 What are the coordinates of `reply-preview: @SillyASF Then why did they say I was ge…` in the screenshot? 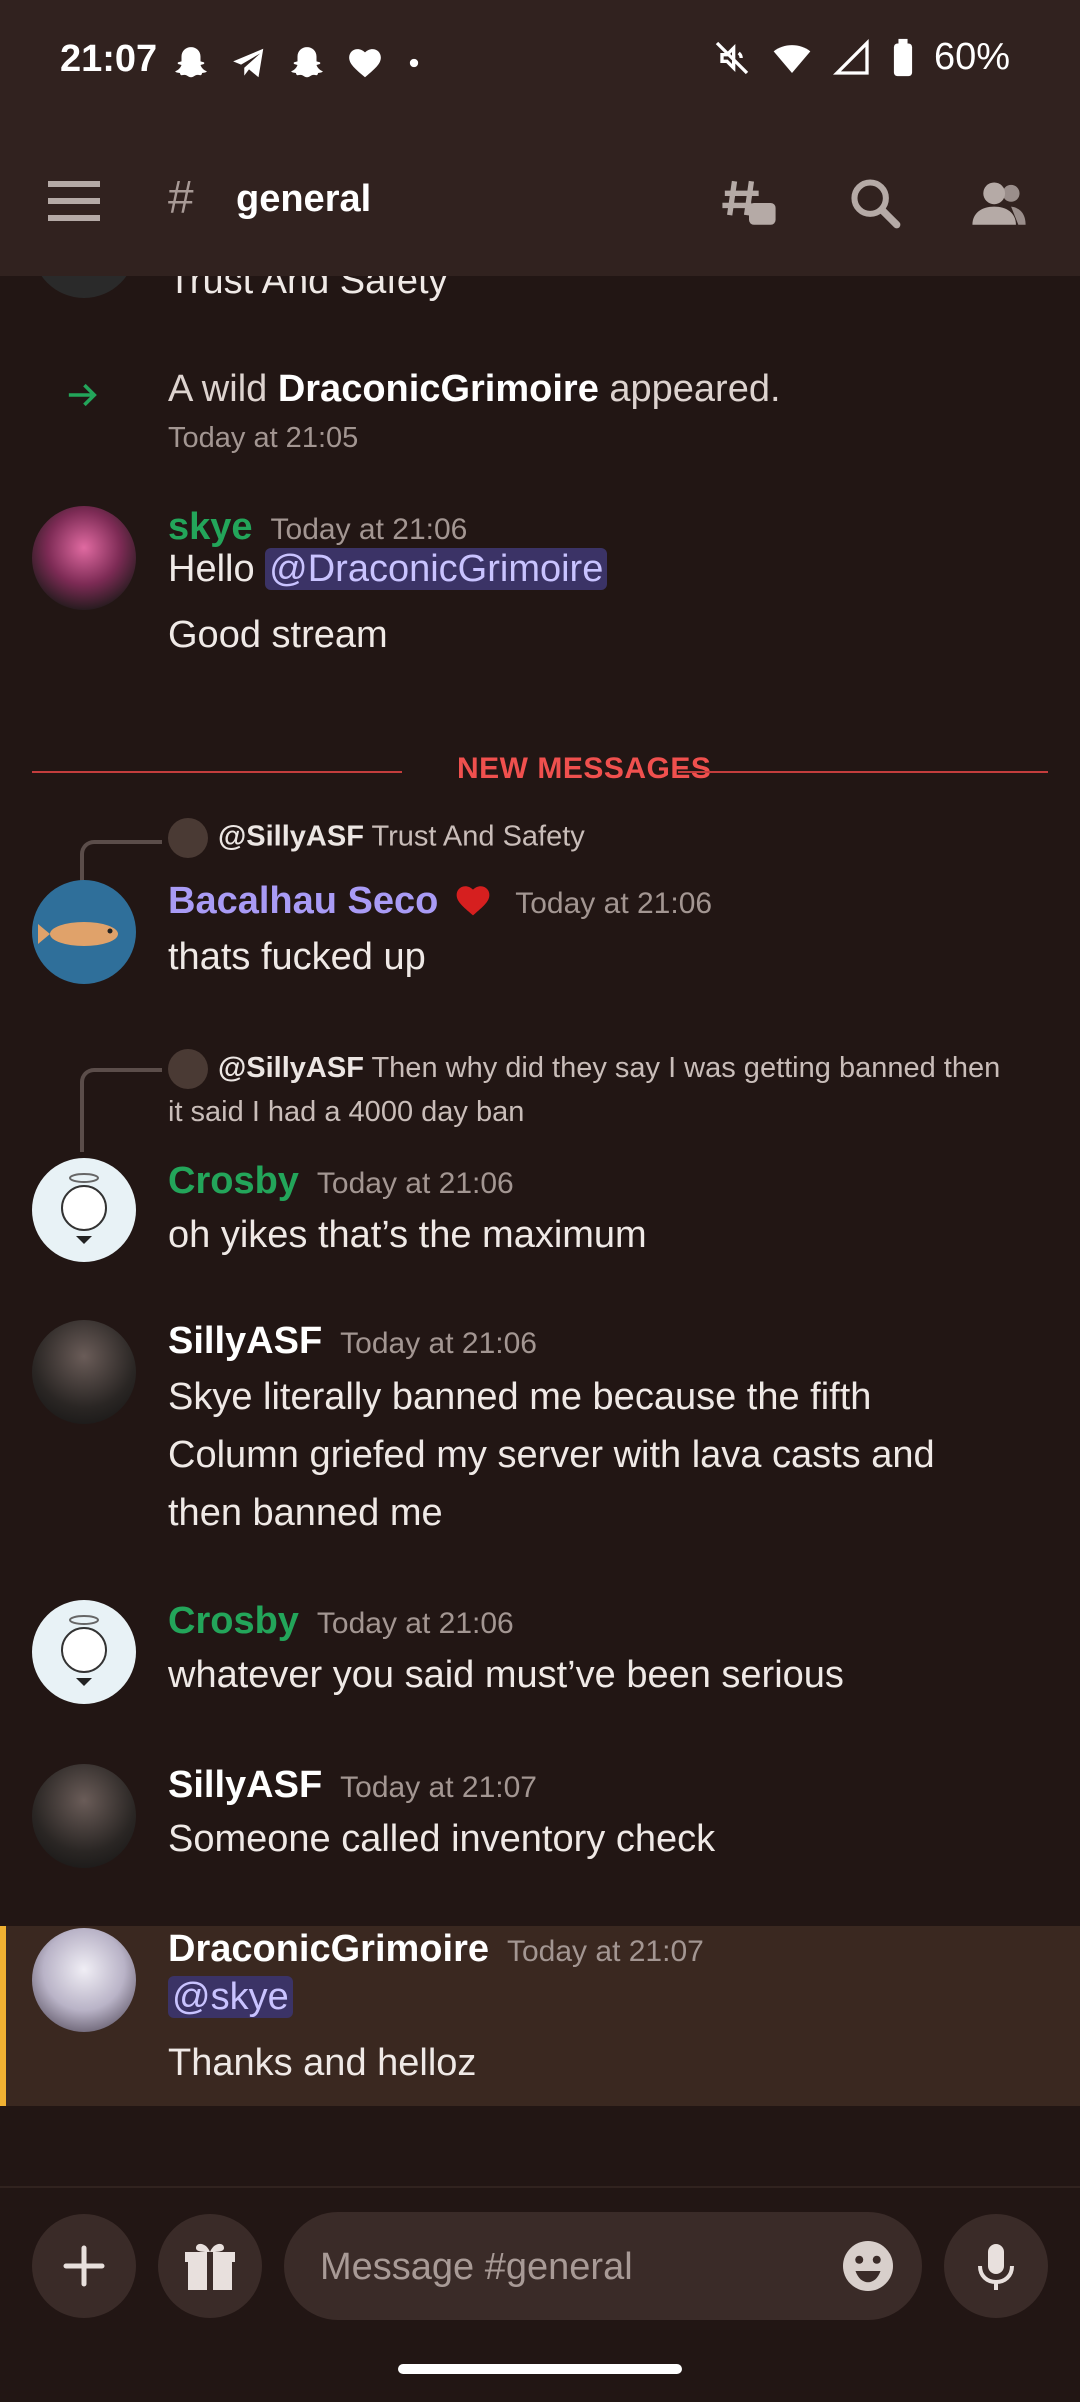 It's located at (608, 1090).